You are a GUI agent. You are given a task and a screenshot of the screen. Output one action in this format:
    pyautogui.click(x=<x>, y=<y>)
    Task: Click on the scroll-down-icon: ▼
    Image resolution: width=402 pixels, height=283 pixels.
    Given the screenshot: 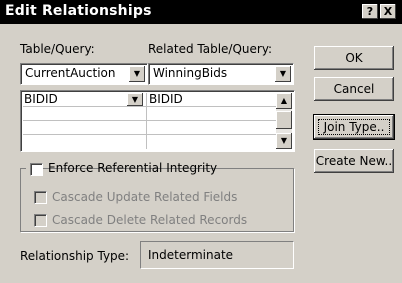 What is the action you would take?
    pyautogui.click(x=284, y=141)
    